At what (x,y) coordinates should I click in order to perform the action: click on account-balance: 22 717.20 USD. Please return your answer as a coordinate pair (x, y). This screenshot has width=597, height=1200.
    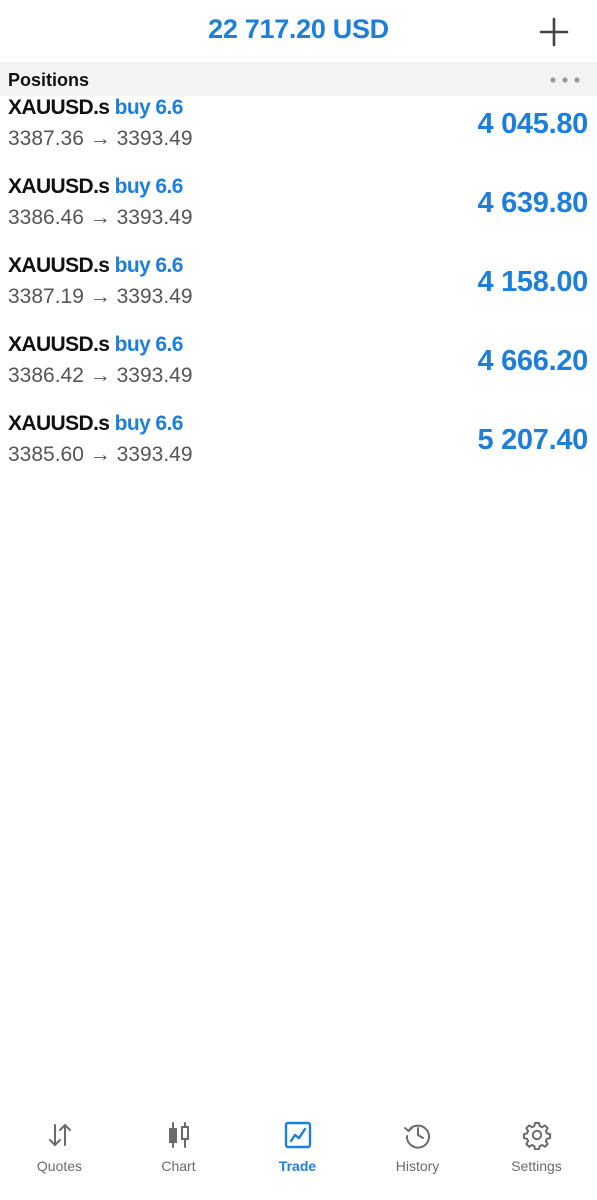
    Looking at the image, I should click on (298, 29).